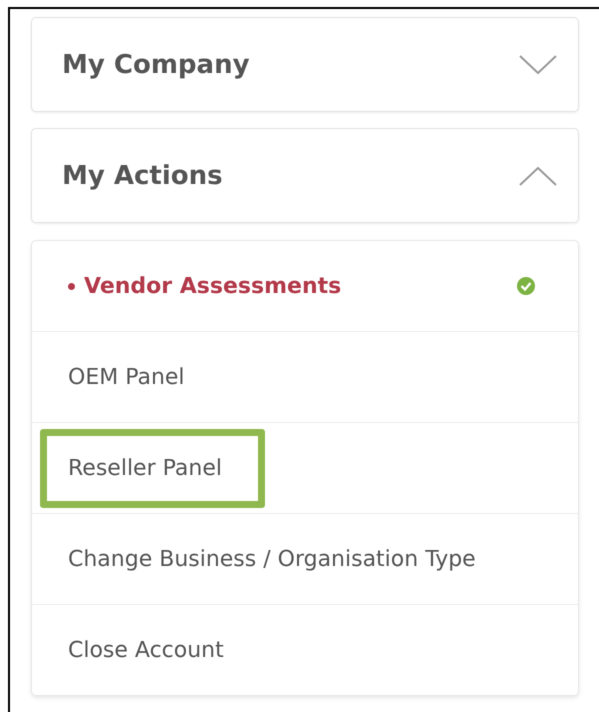 The height and width of the screenshot is (712, 599). What do you see at coordinates (152, 468) in the screenshot?
I see `menu-item-label: Reseller Panel` at bounding box center [152, 468].